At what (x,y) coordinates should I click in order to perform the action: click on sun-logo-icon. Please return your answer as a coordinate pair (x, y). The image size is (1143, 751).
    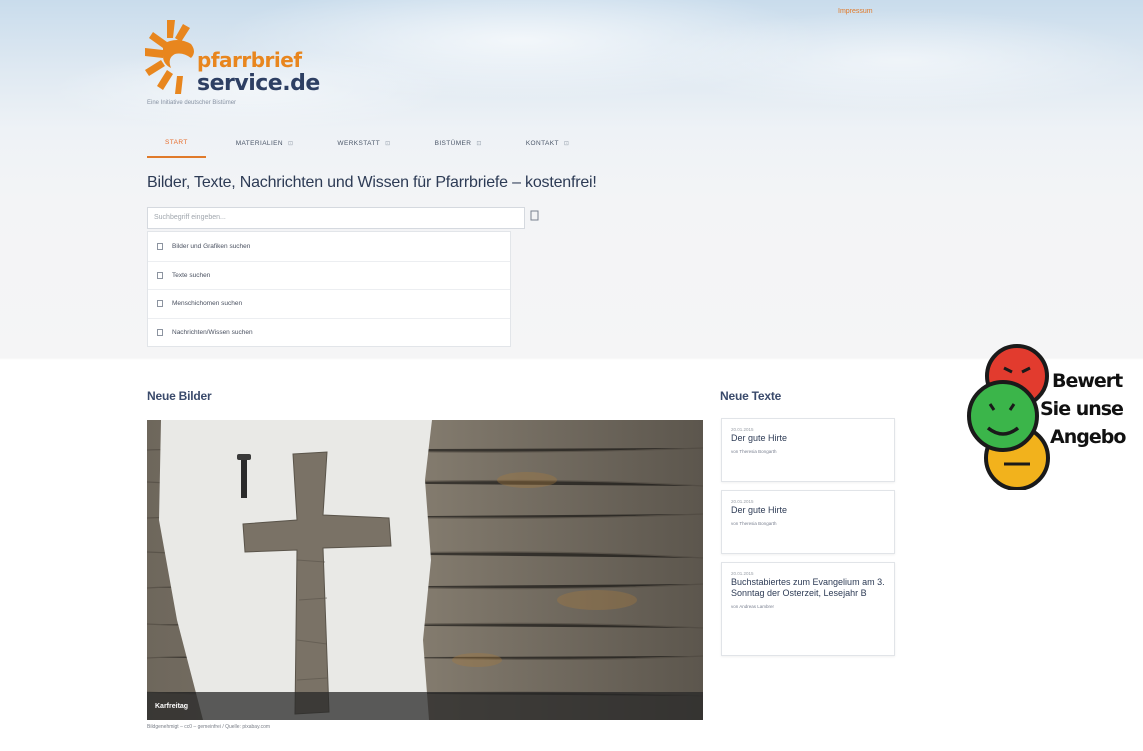
    Looking at the image, I should click on (169, 57).